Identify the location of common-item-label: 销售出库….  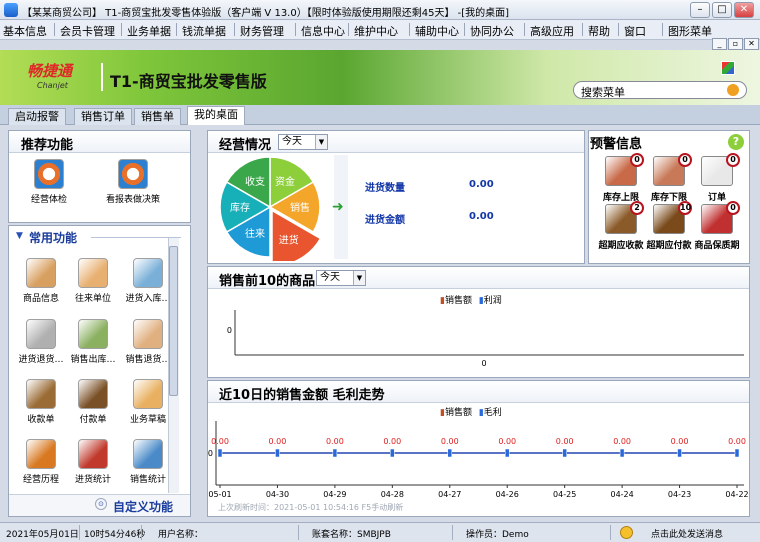
(93, 360).